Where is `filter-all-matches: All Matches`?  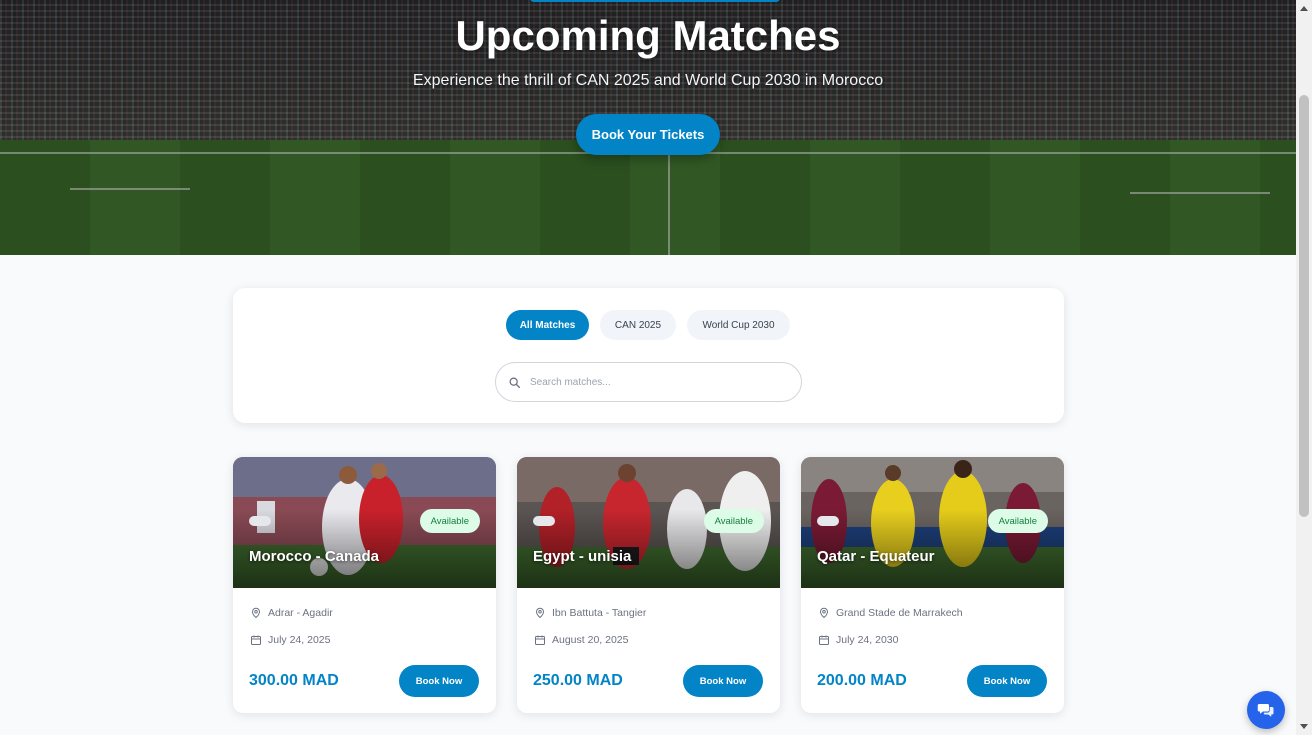
filter-all-matches: All Matches is located at coordinates (547, 325).